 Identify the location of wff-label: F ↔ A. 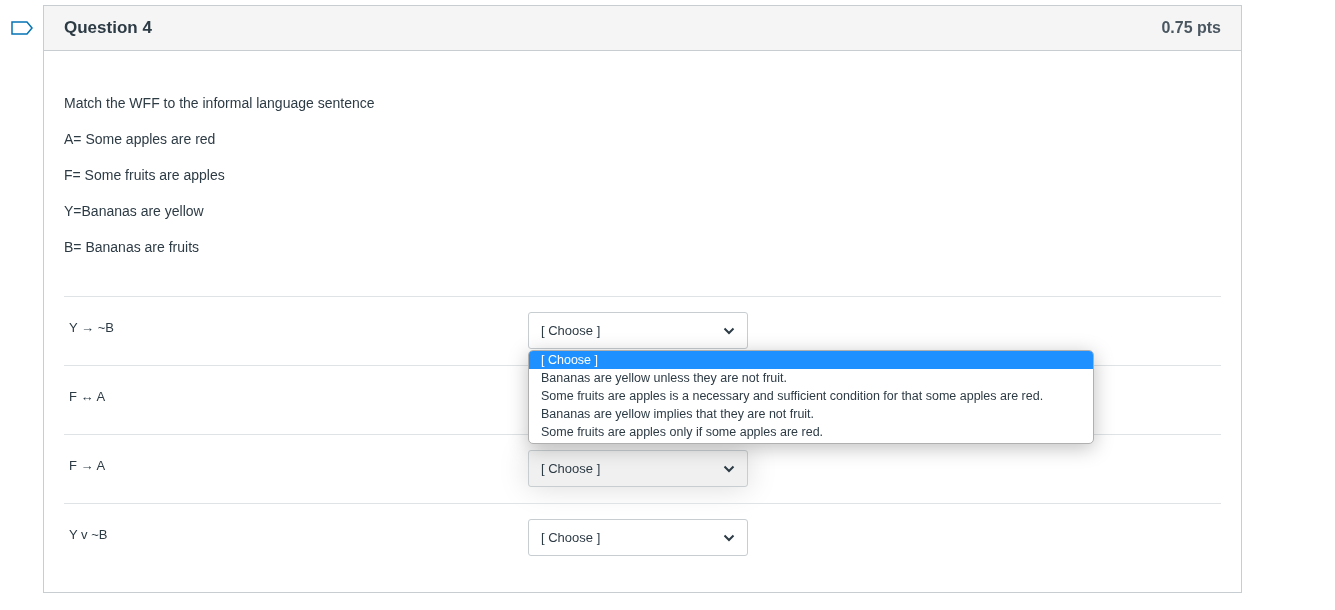
(87, 397).